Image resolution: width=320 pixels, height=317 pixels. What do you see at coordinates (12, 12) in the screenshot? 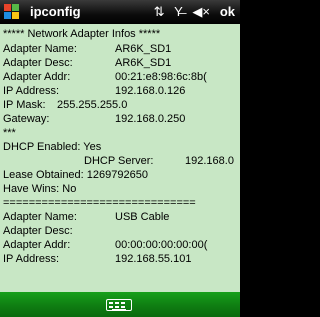
I see `windows-logo-icon` at bounding box center [12, 12].